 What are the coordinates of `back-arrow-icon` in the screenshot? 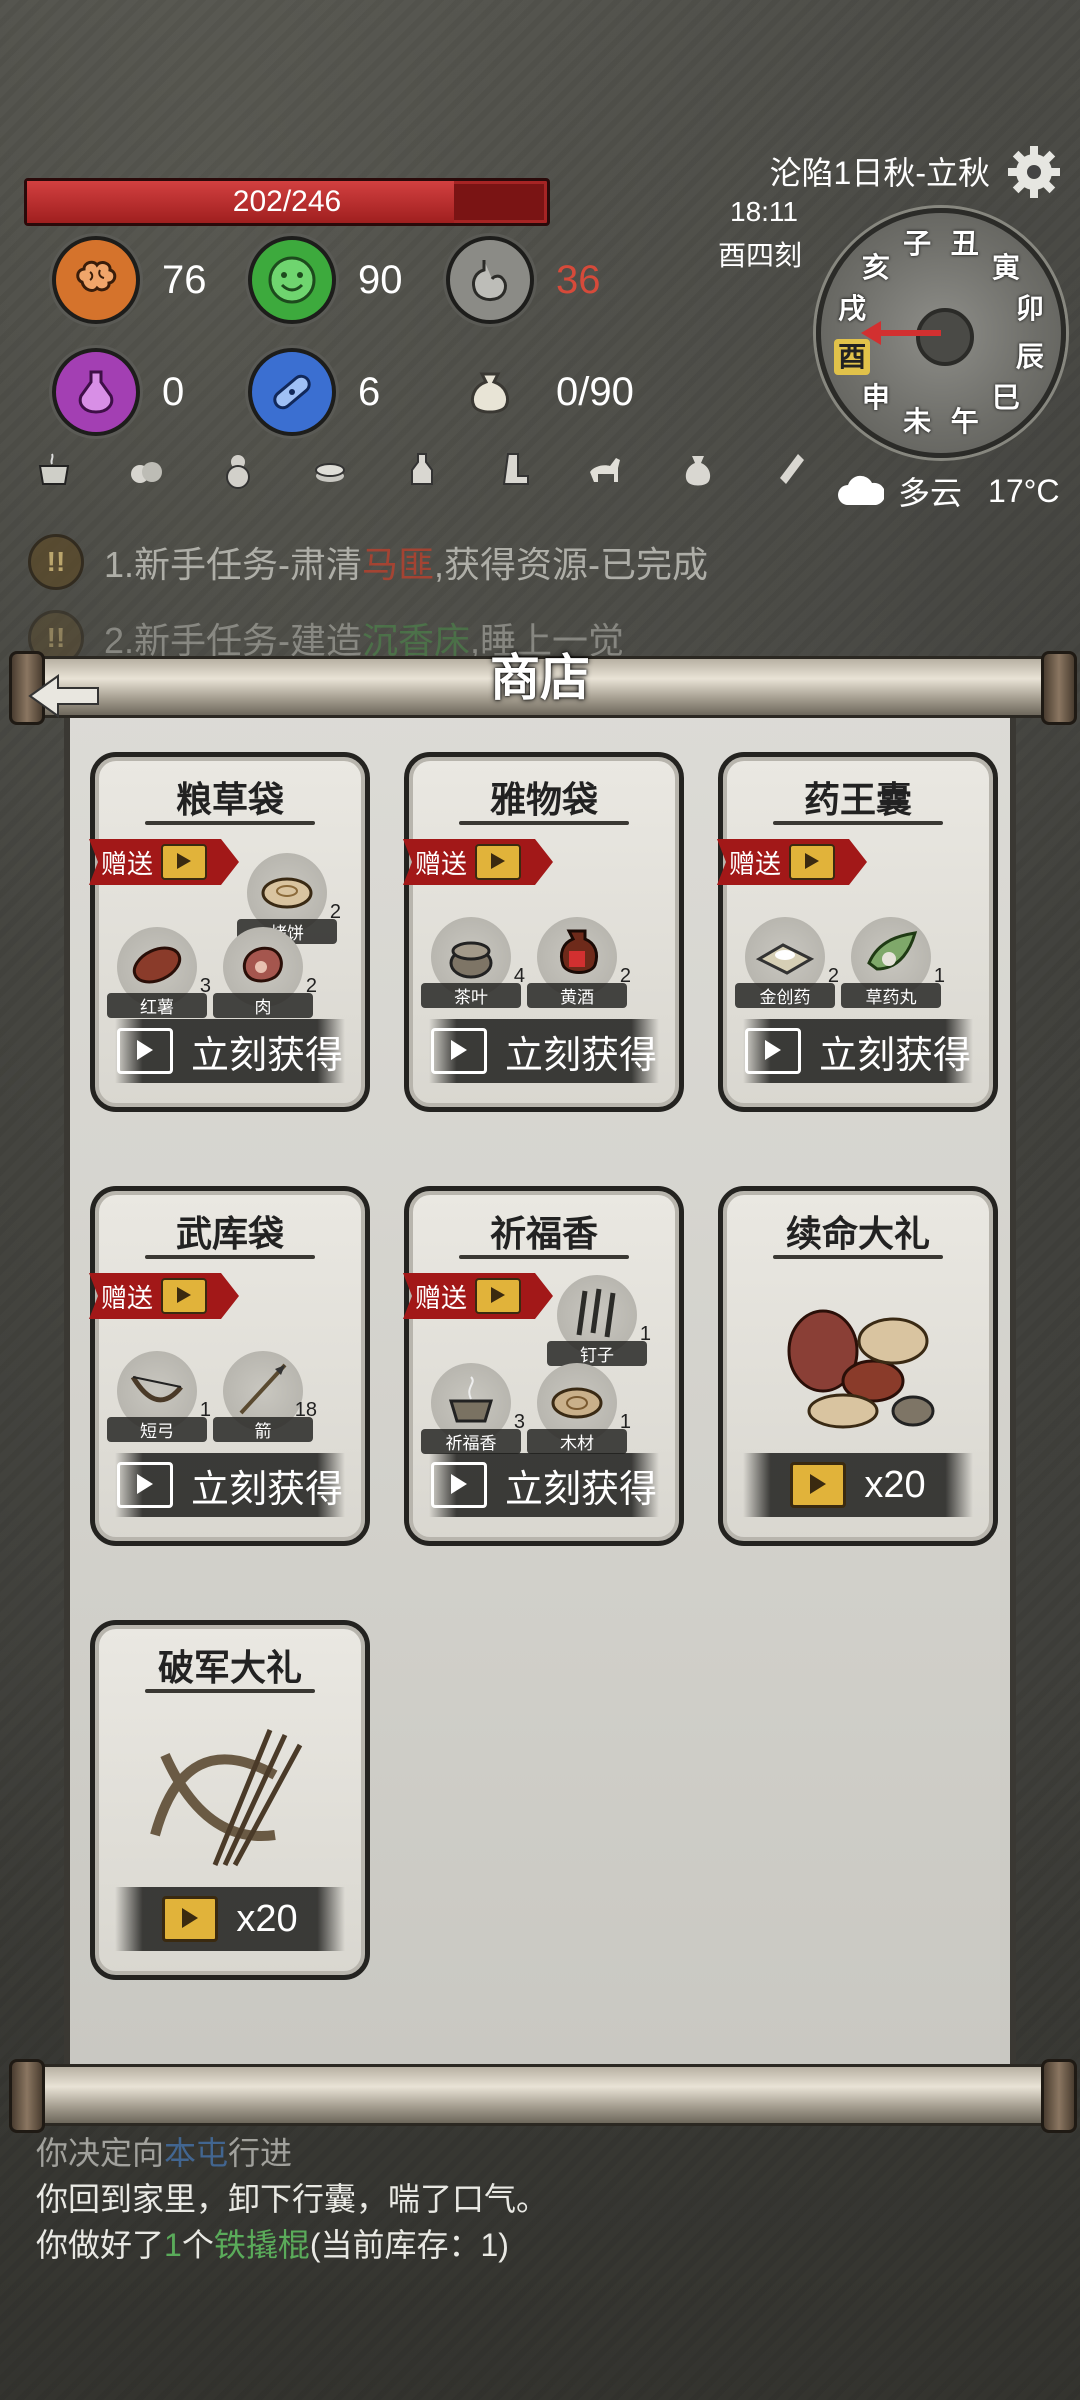 It's located at (64, 696).